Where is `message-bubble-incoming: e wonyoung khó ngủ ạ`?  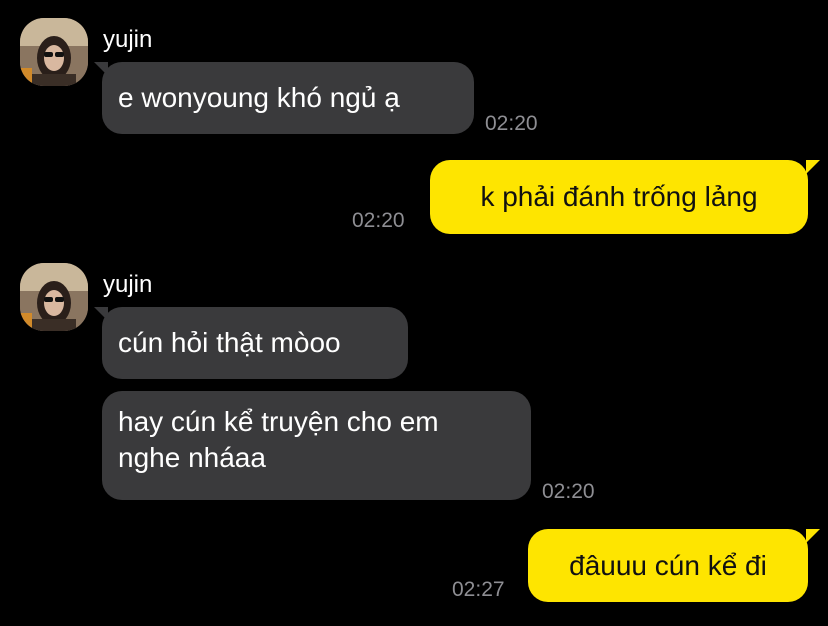
message-bubble-incoming: e wonyoung khó ngủ ạ is located at coordinates (288, 98).